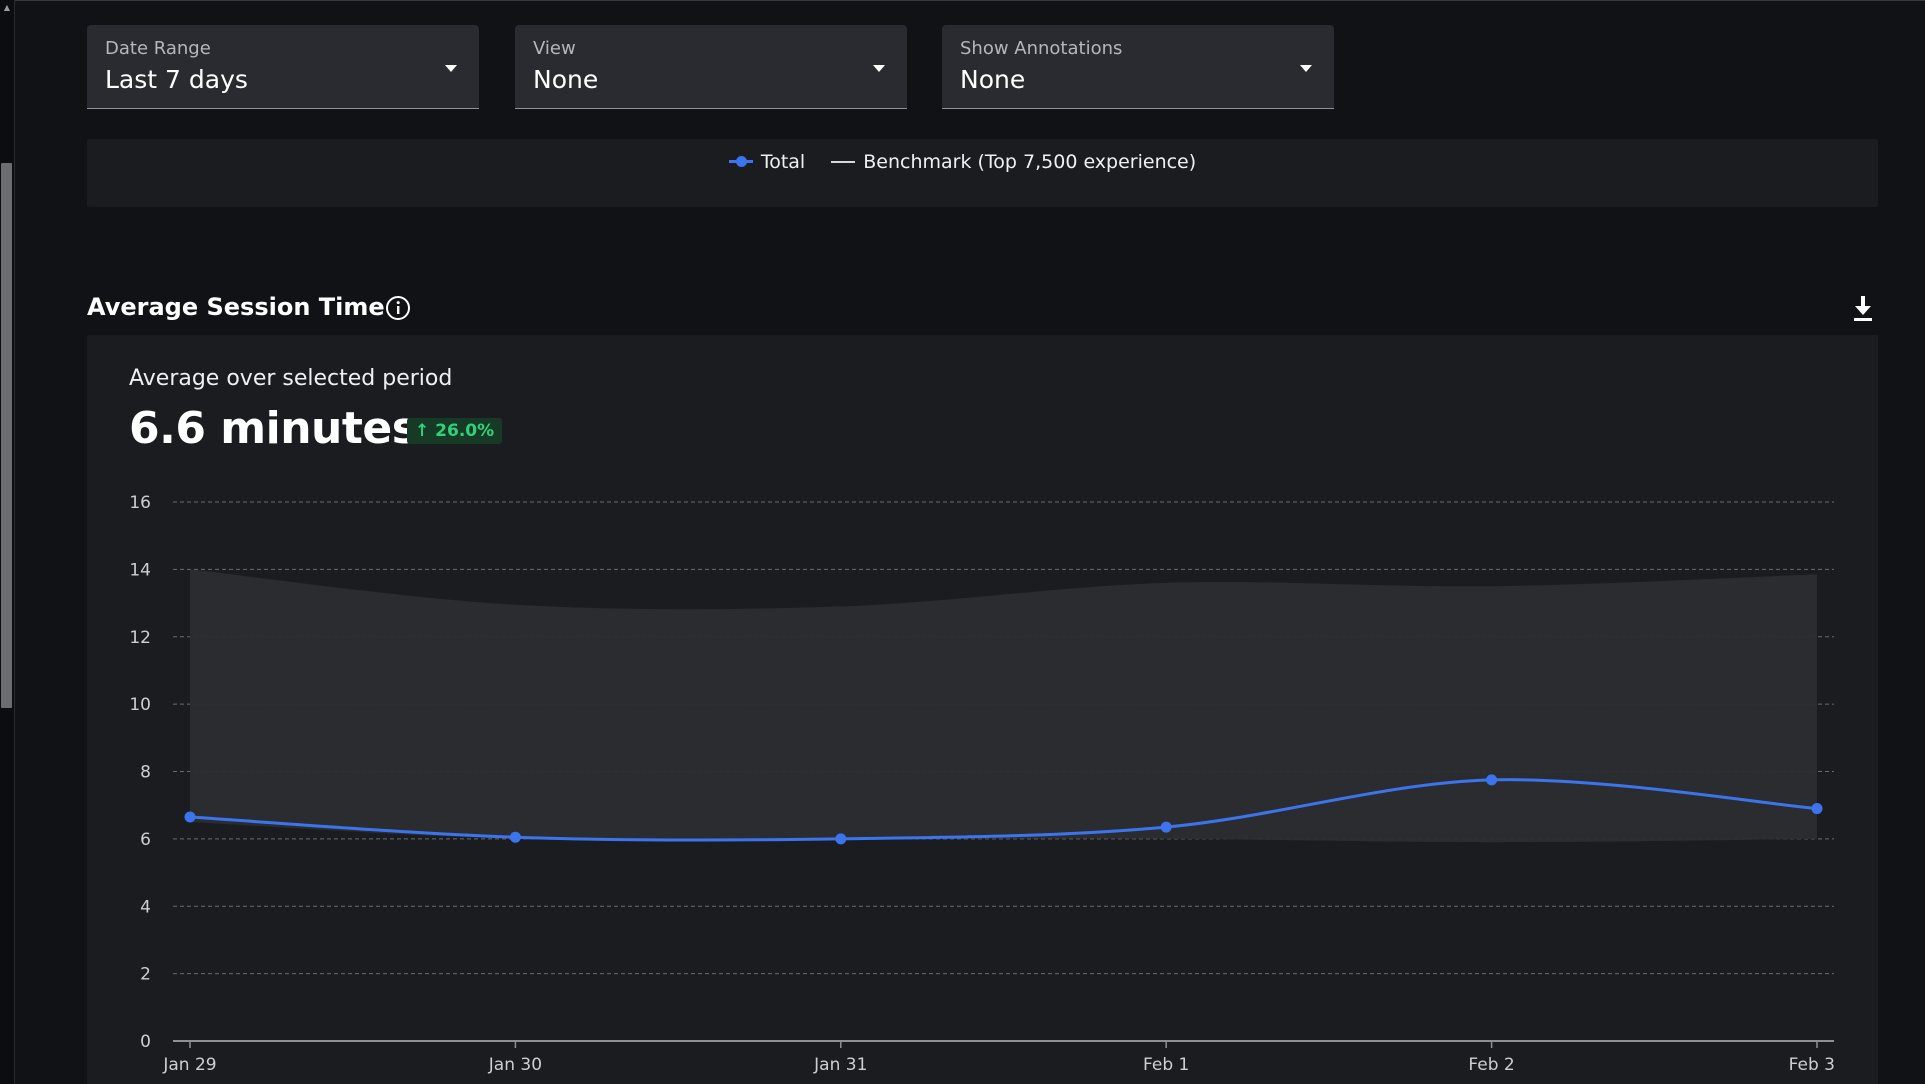 The height and width of the screenshot is (1084, 1925). Describe the element at coordinates (140, 503) in the screenshot. I see `y-tick-label: 16` at that location.